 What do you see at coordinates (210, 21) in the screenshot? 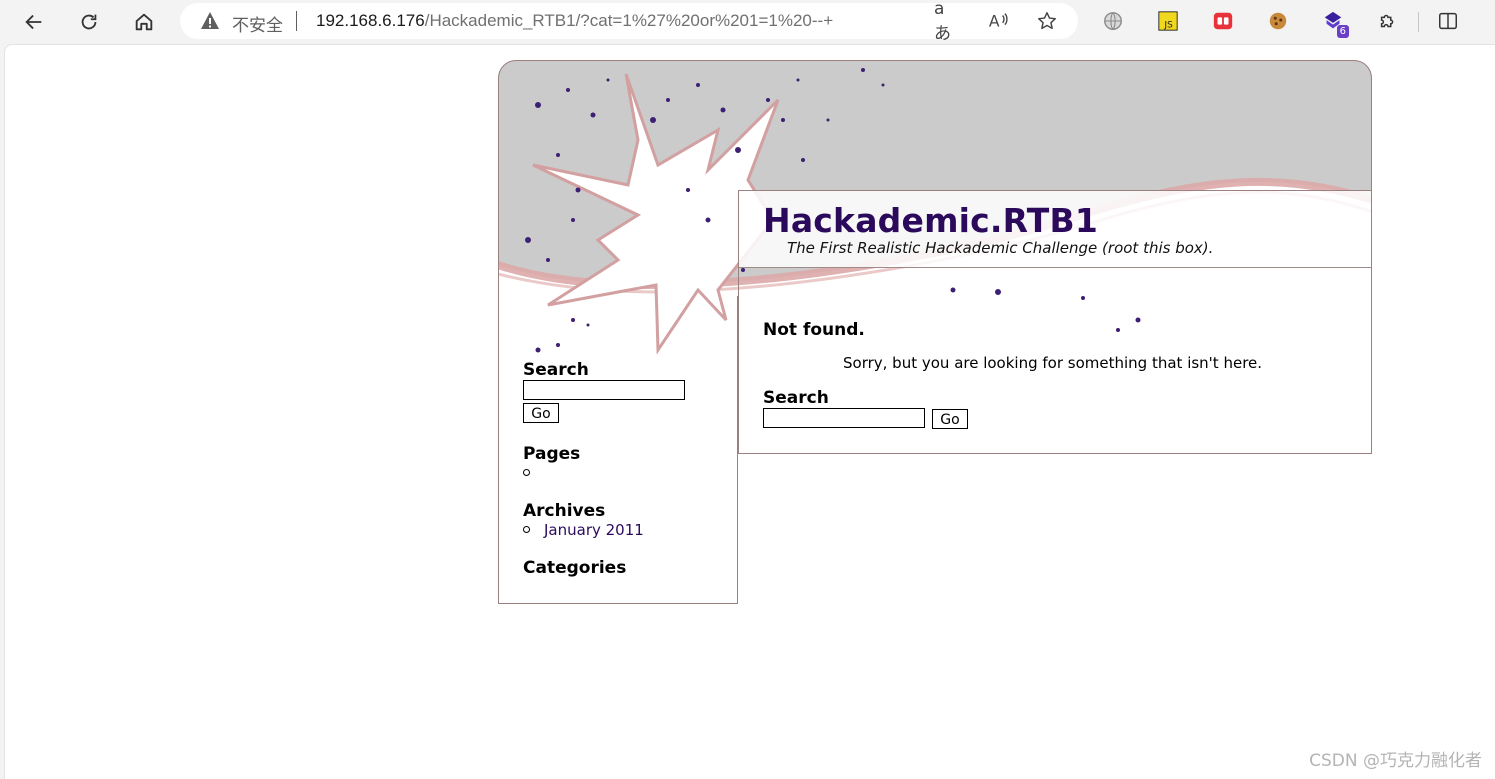
I see `warning-icon` at bounding box center [210, 21].